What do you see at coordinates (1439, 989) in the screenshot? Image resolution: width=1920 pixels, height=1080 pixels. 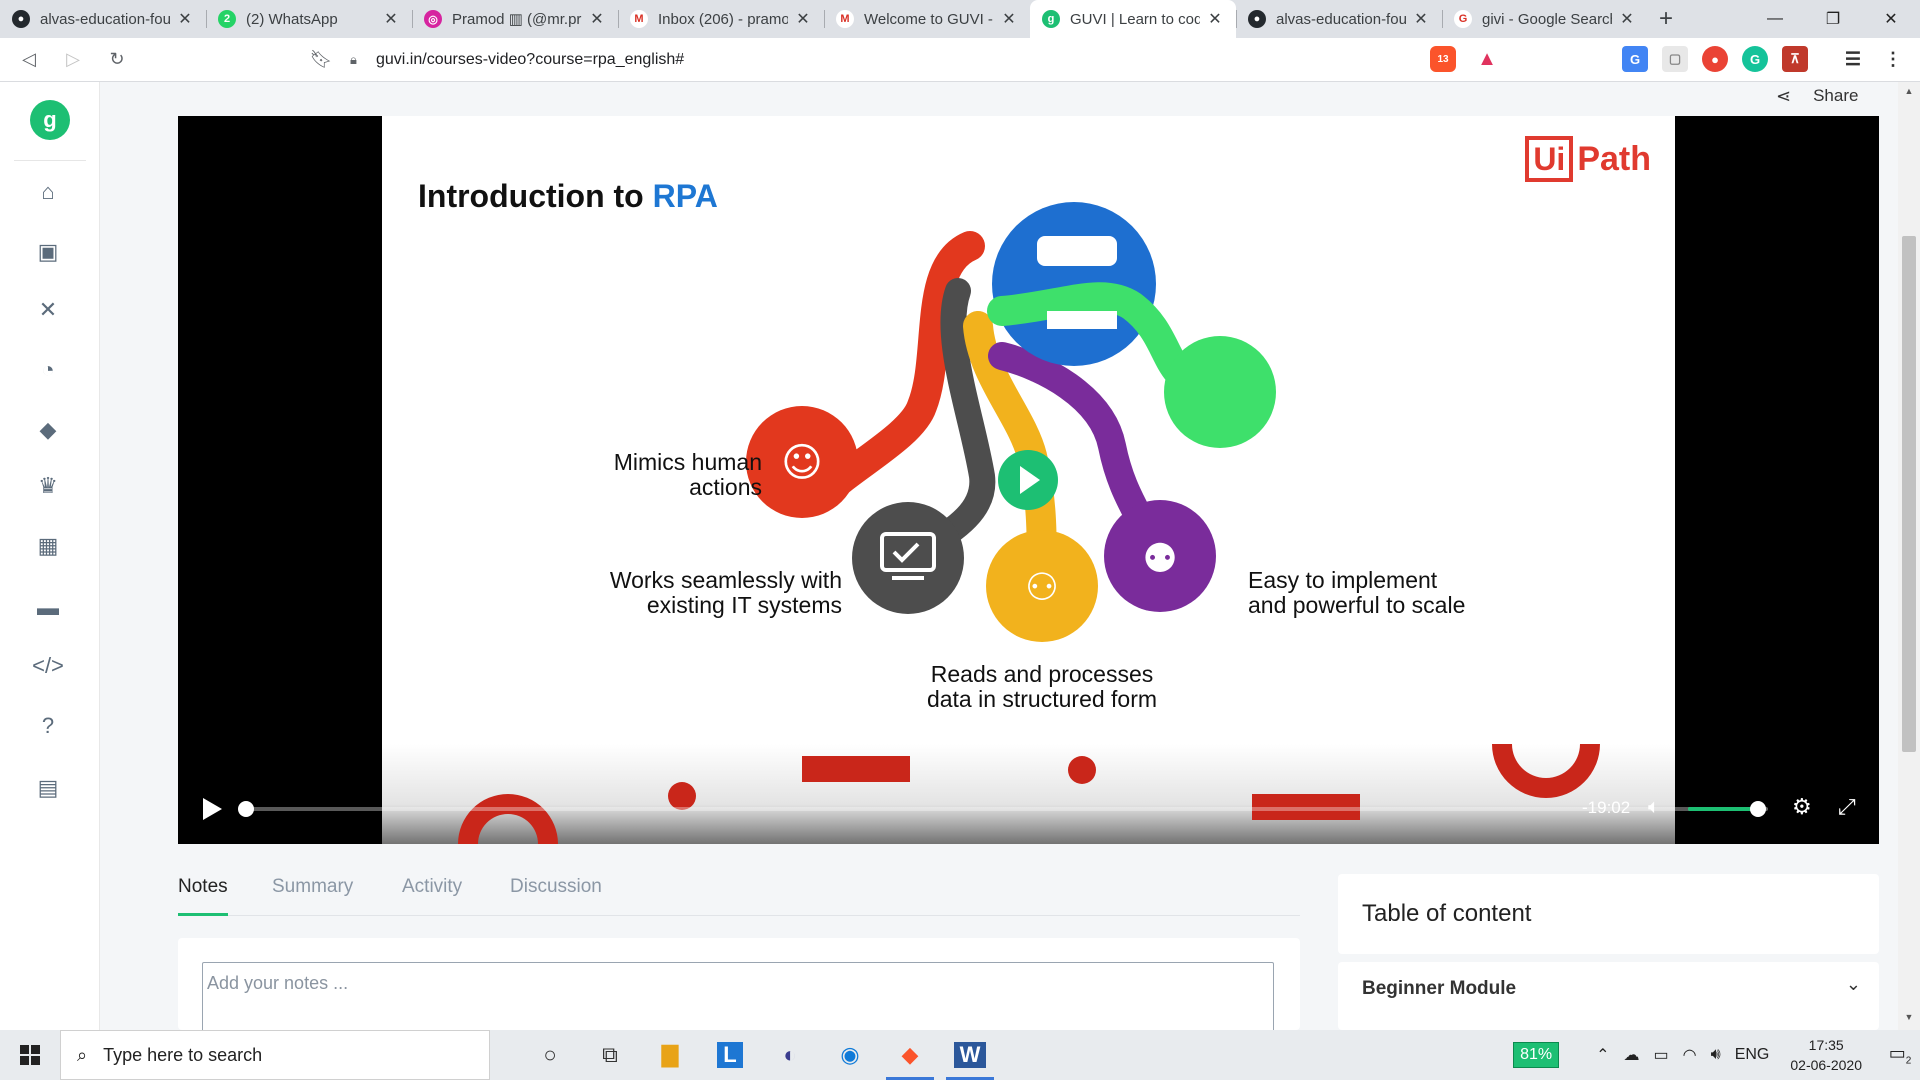 I see `toc-module-label: Beginner Module` at bounding box center [1439, 989].